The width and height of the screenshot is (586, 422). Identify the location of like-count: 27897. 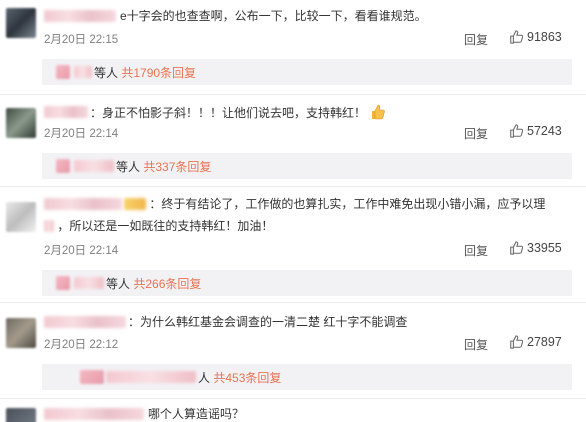
(544, 342).